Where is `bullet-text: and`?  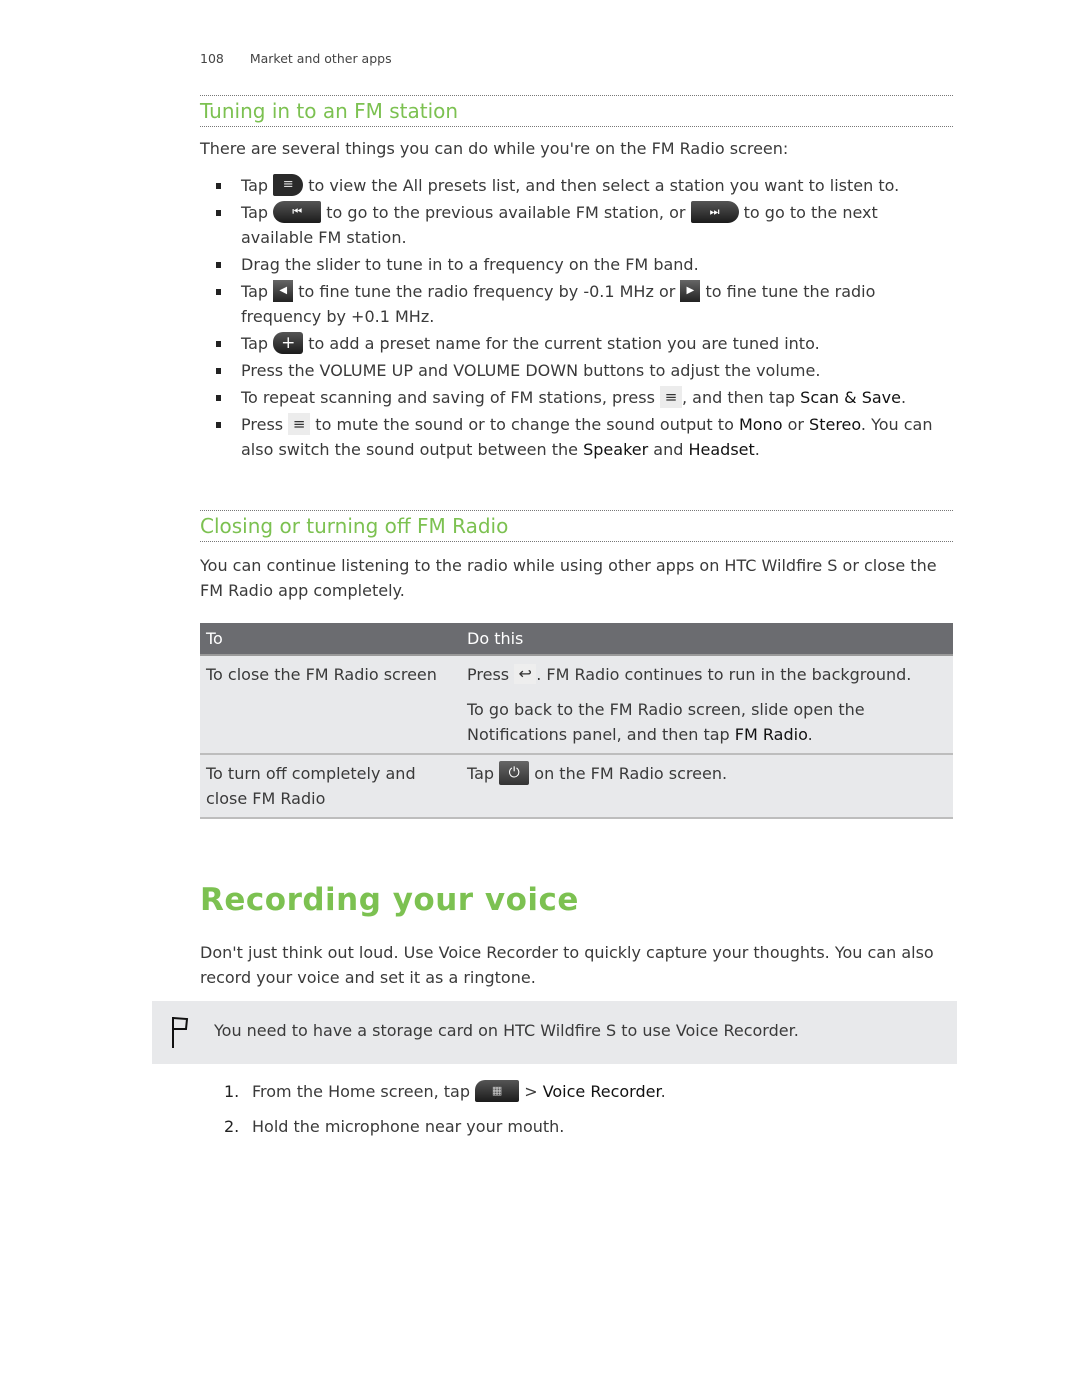 bullet-text: and is located at coordinates (668, 449).